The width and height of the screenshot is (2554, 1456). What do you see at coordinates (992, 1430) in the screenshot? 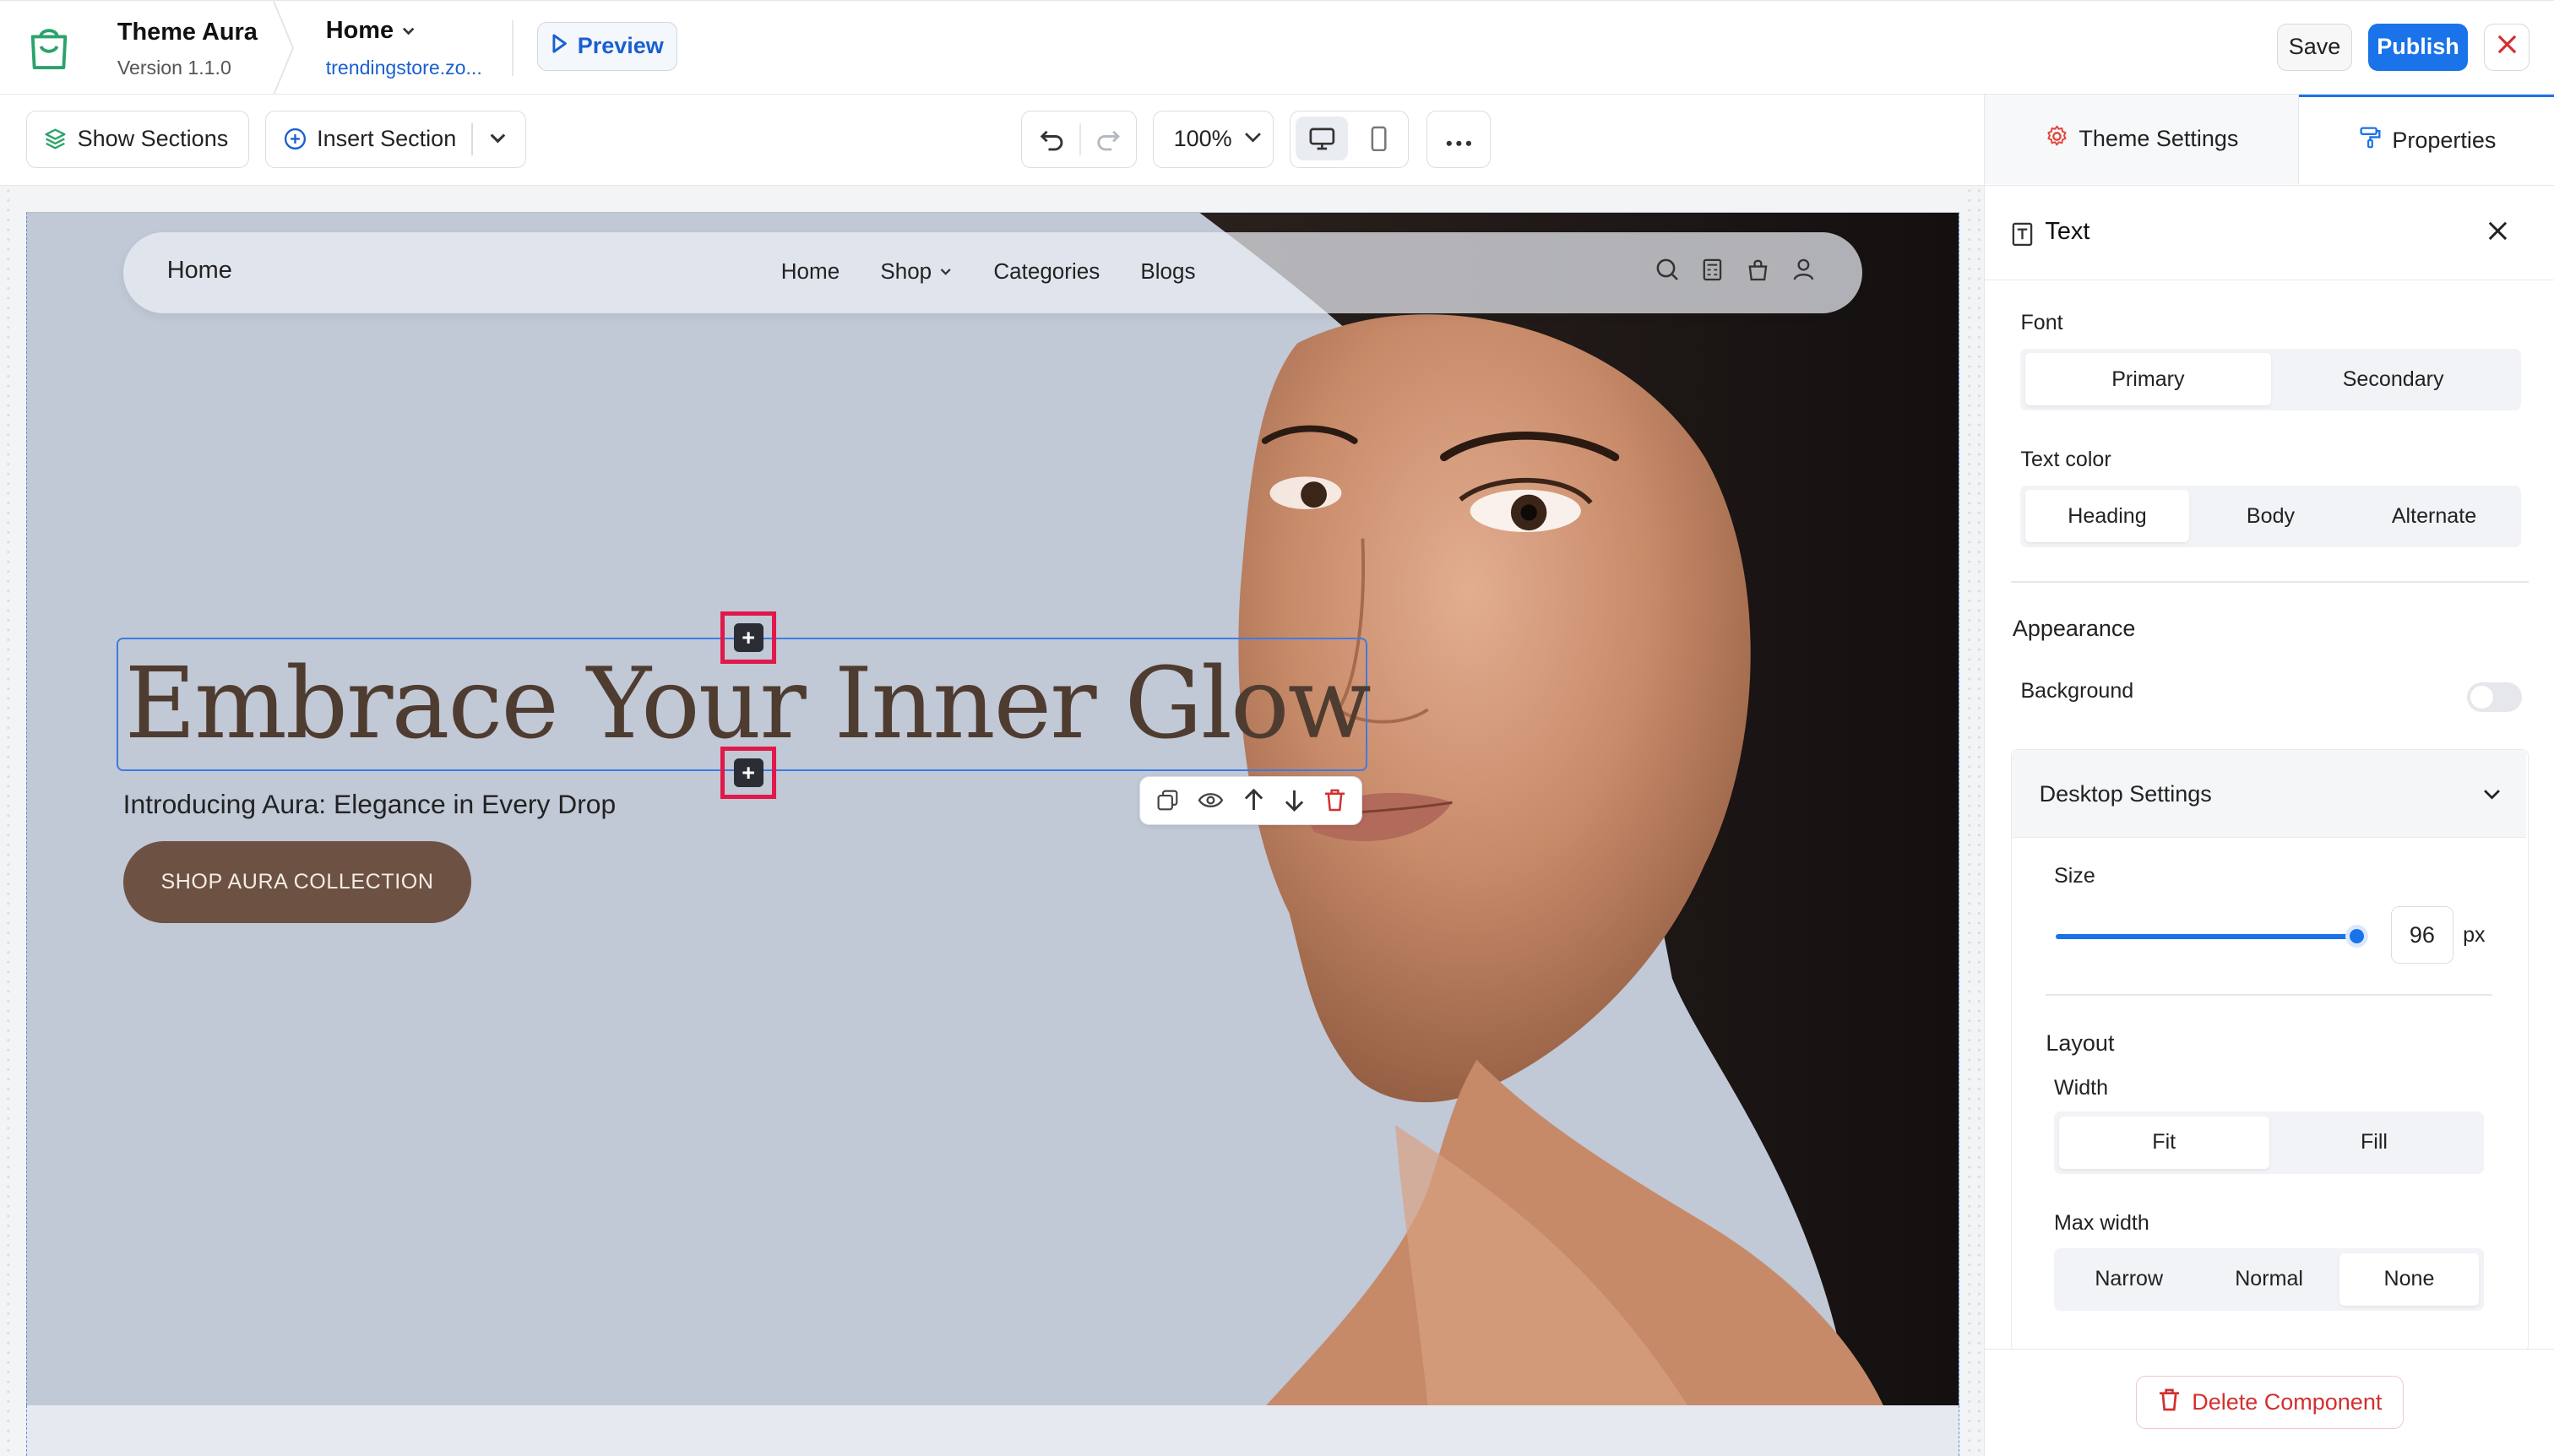
I see `next-section-preview` at bounding box center [992, 1430].